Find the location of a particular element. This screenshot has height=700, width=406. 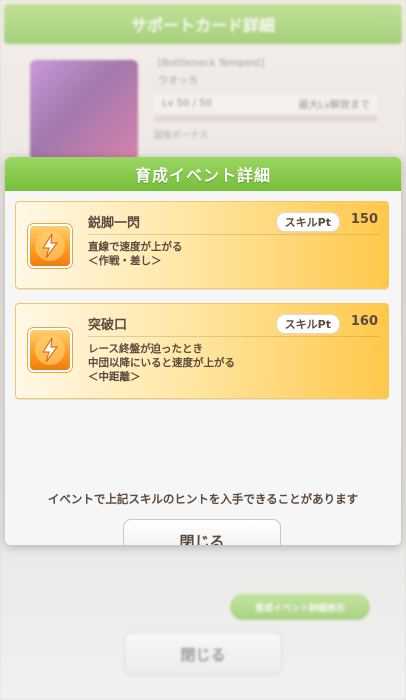

skill-card: 鋭脚一閃 スキルPt 150 直線で速度が上がる ＜作戦・差し＞ is located at coordinates (202, 245).